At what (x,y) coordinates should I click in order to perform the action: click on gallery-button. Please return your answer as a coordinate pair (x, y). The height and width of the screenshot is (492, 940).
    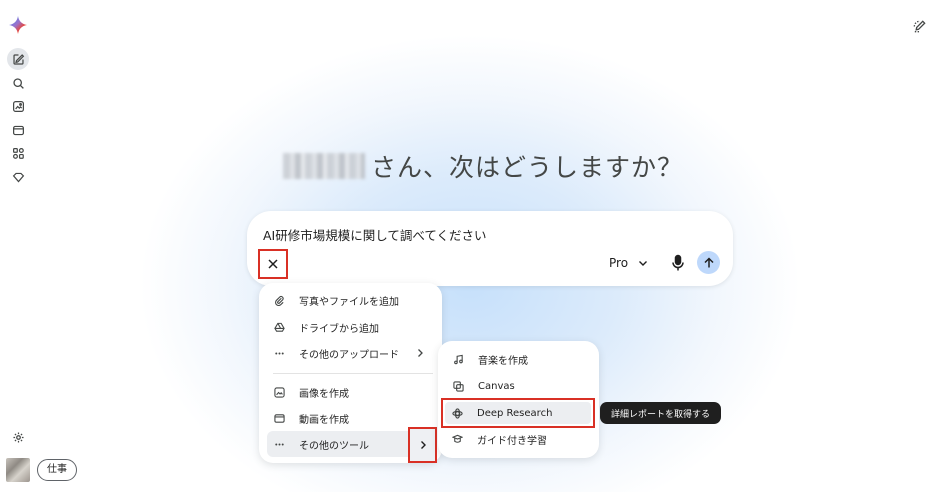
    Looking at the image, I should click on (18, 106).